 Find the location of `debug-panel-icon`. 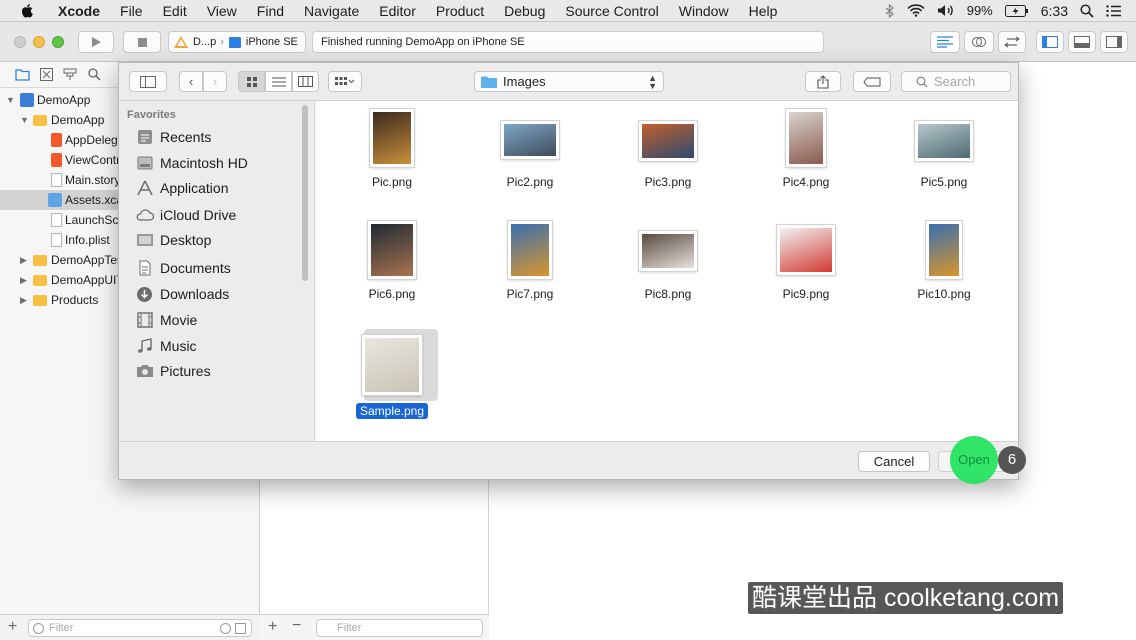

debug-panel-icon is located at coordinates (1082, 42).